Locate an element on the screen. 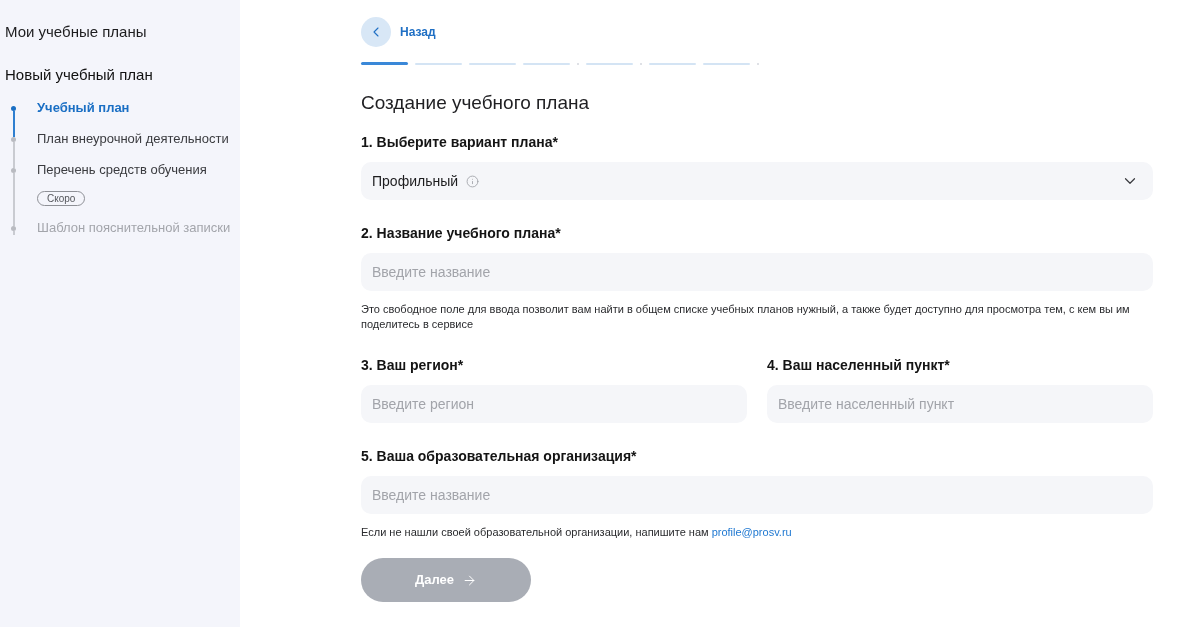 Image resolution: width=1200 pixels, height=627 pixels. field-label: 1. Выберите вариант плана* is located at coordinates (459, 142).